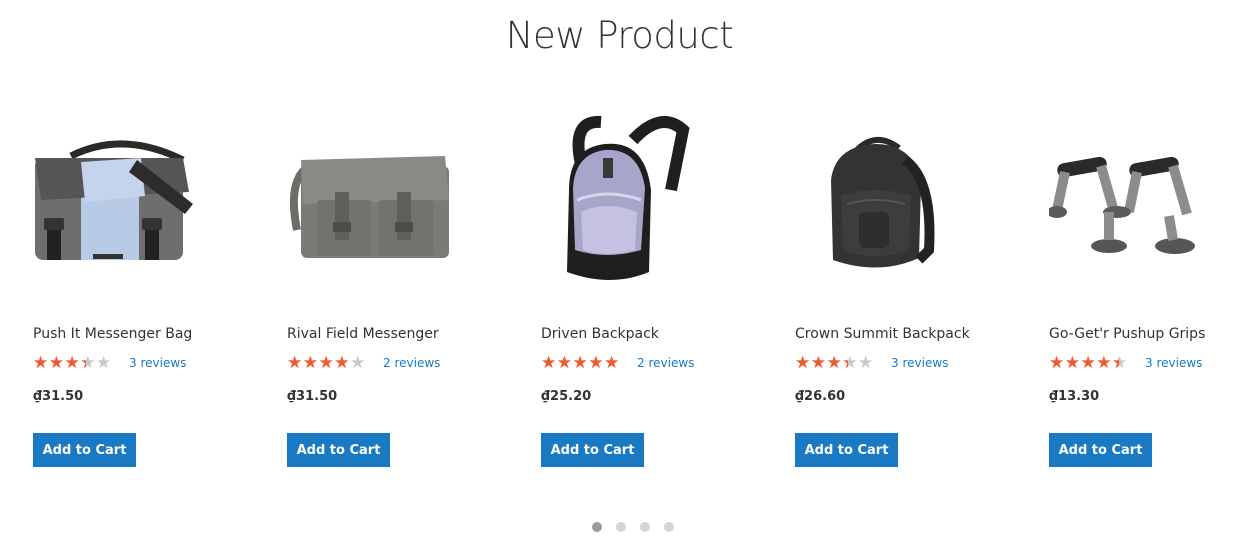 This screenshot has width=1239, height=537. I want to click on section-title: New Product, so click(619, 35).